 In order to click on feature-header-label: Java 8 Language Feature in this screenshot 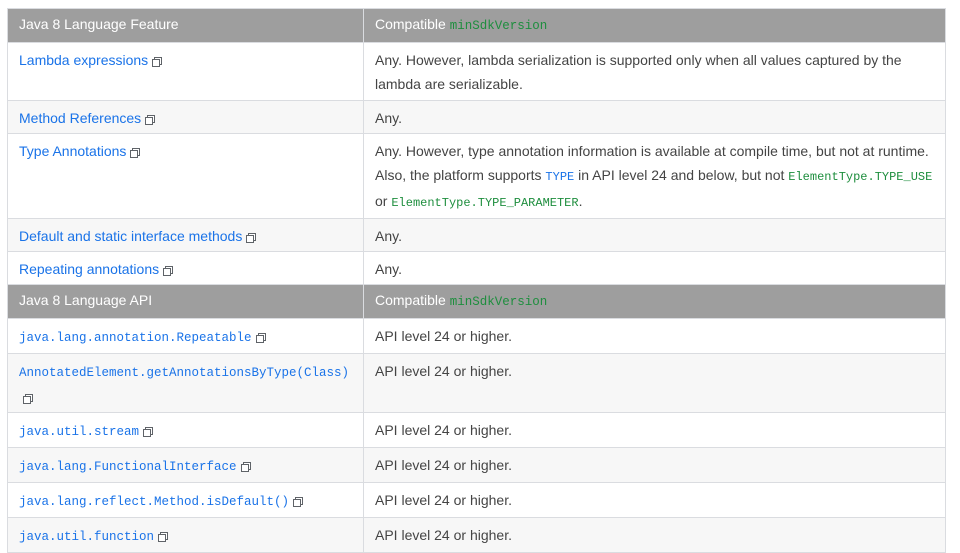, I will do `click(185, 25)`.